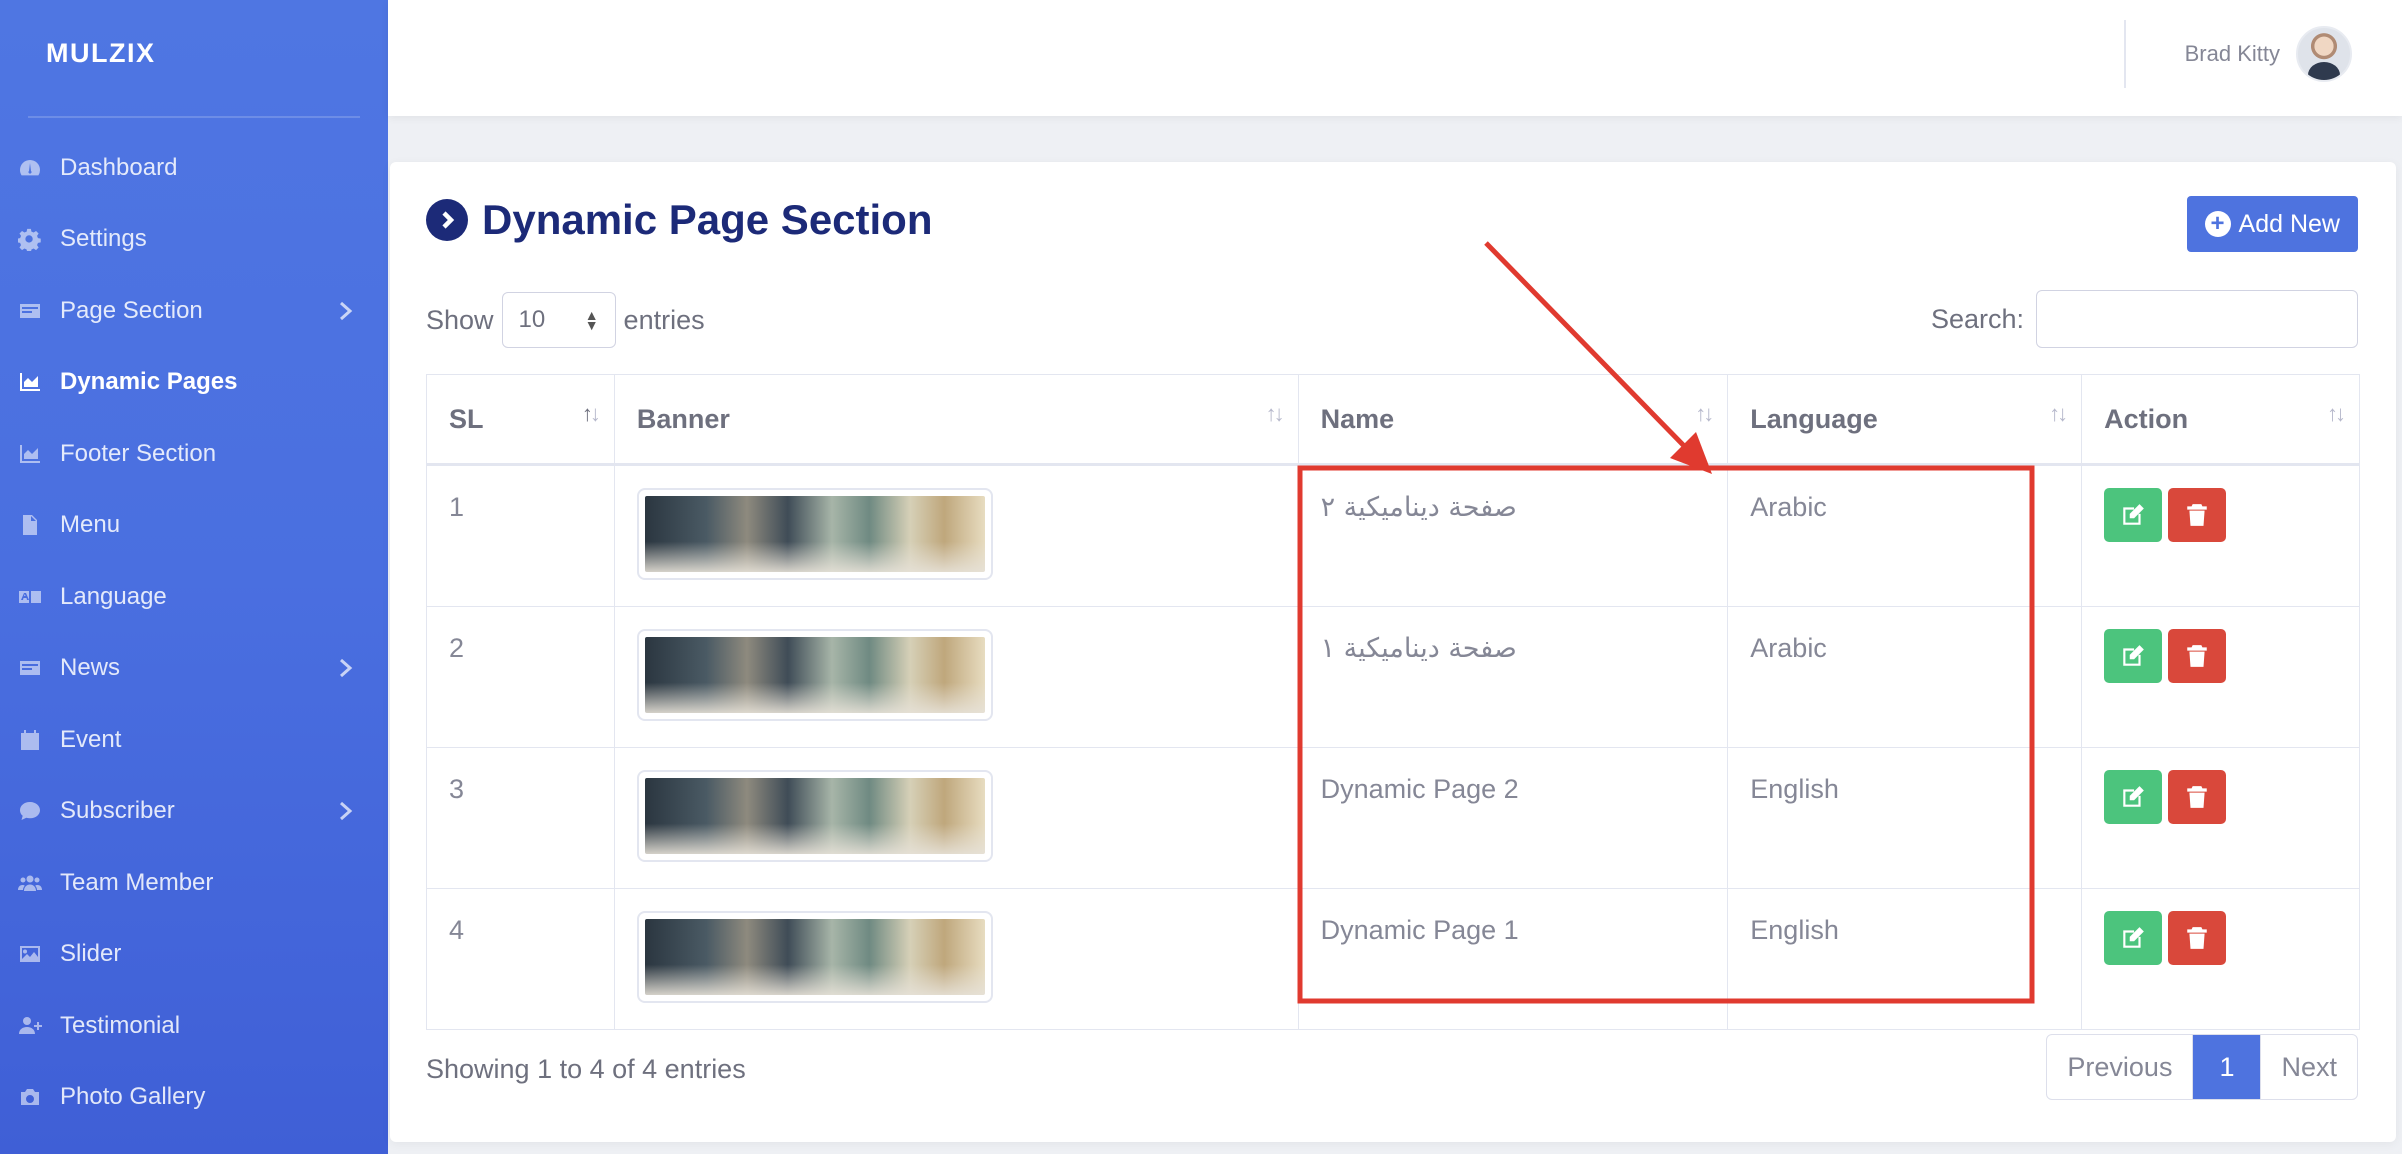 Image resolution: width=2402 pixels, height=1154 pixels. Describe the element at coordinates (2220, 420) in the screenshot. I see `column-header-action: Action ↑↓` at that location.